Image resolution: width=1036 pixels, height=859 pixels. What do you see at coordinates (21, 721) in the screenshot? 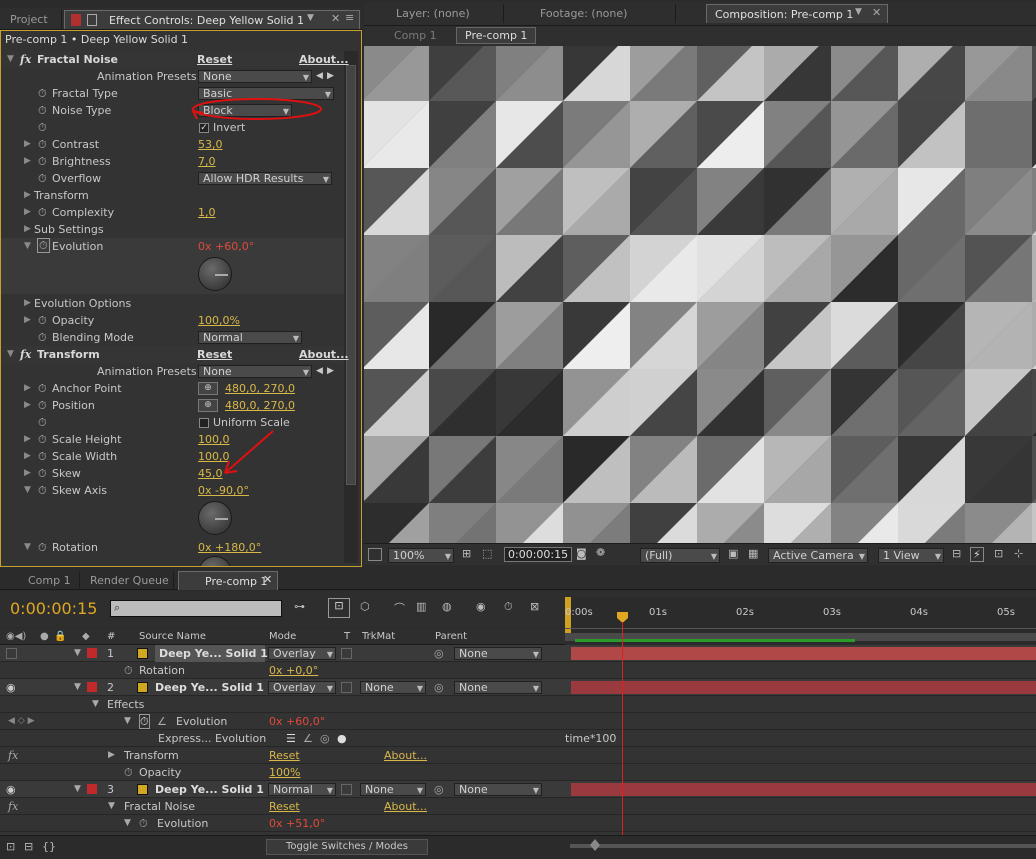
I see `keyframe-nav-icon: ◀ ◇ ▶` at bounding box center [21, 721].